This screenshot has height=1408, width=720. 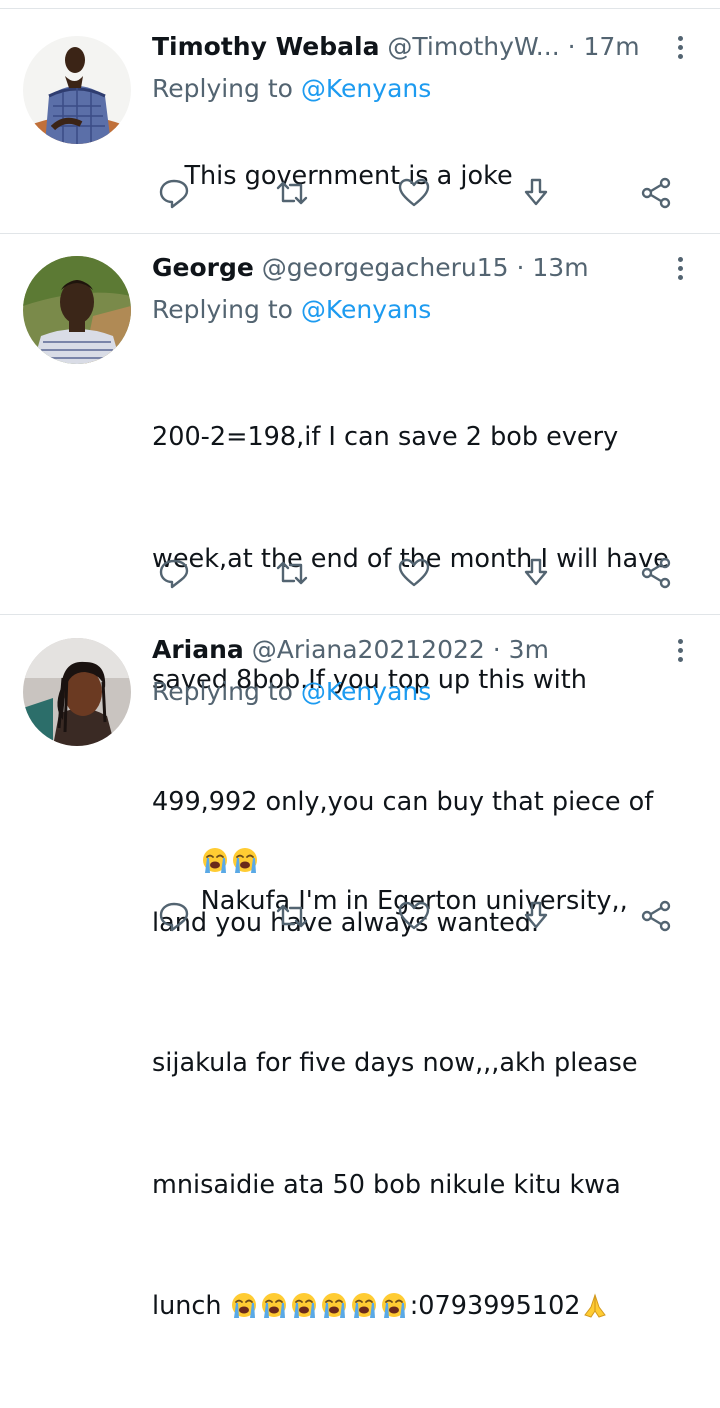 What do you see at coordinates (495, 1306) in the screenshot?
I see `phone-number: :0793995102` at bounding box center [495, 1306].